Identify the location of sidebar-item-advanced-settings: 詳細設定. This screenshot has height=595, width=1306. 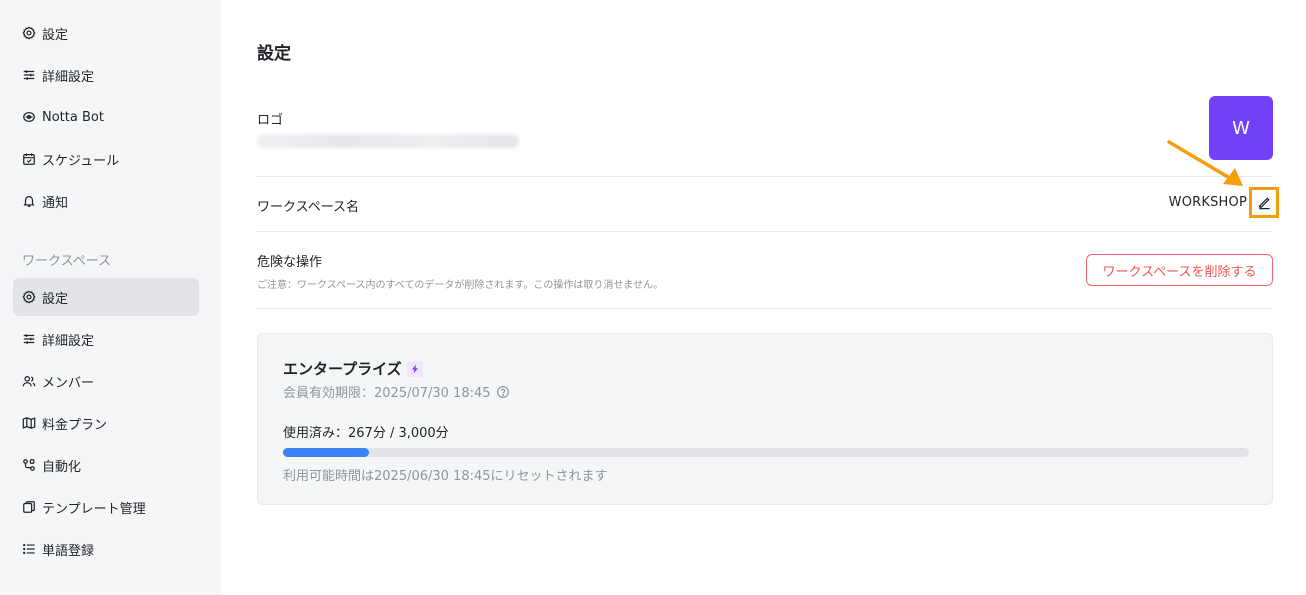
(106, 75).